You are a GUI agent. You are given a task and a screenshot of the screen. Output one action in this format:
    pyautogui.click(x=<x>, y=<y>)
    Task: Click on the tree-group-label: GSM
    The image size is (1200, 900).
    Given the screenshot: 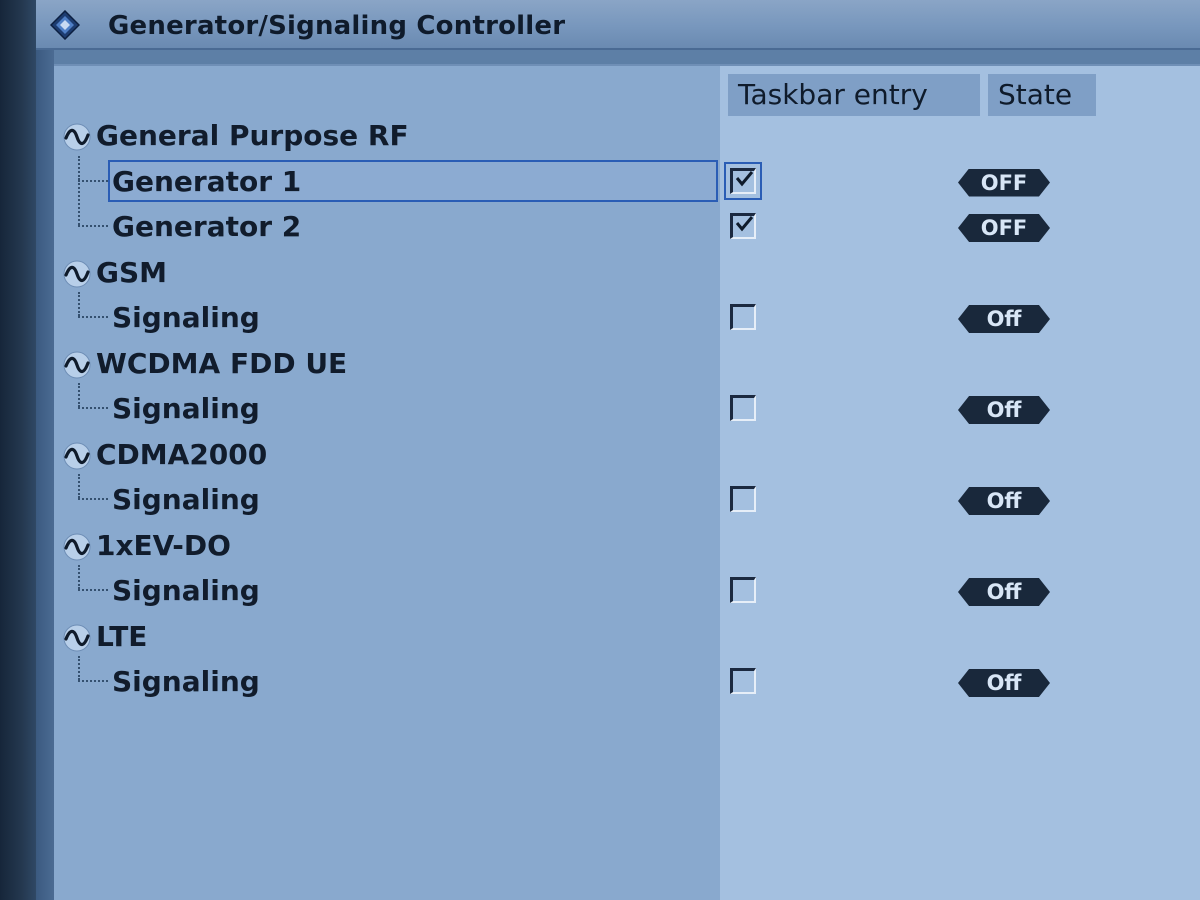 What is the action you would take?
    pyautogui.click(x=131, y=273)
    